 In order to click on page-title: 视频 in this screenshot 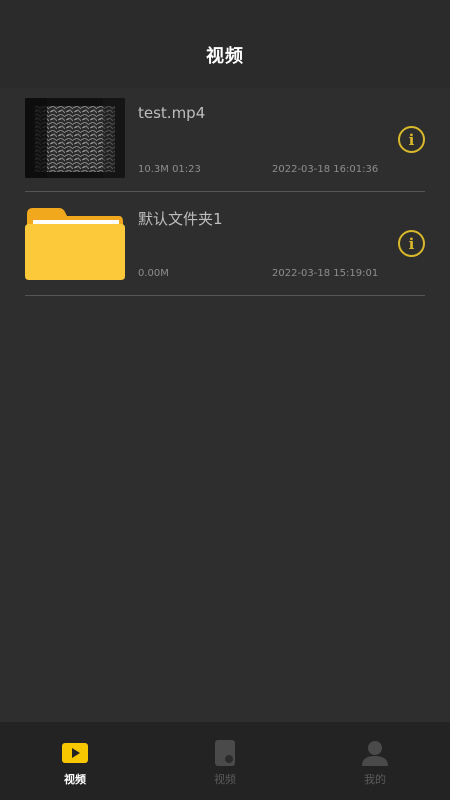, I will do `click(225, 56)`.